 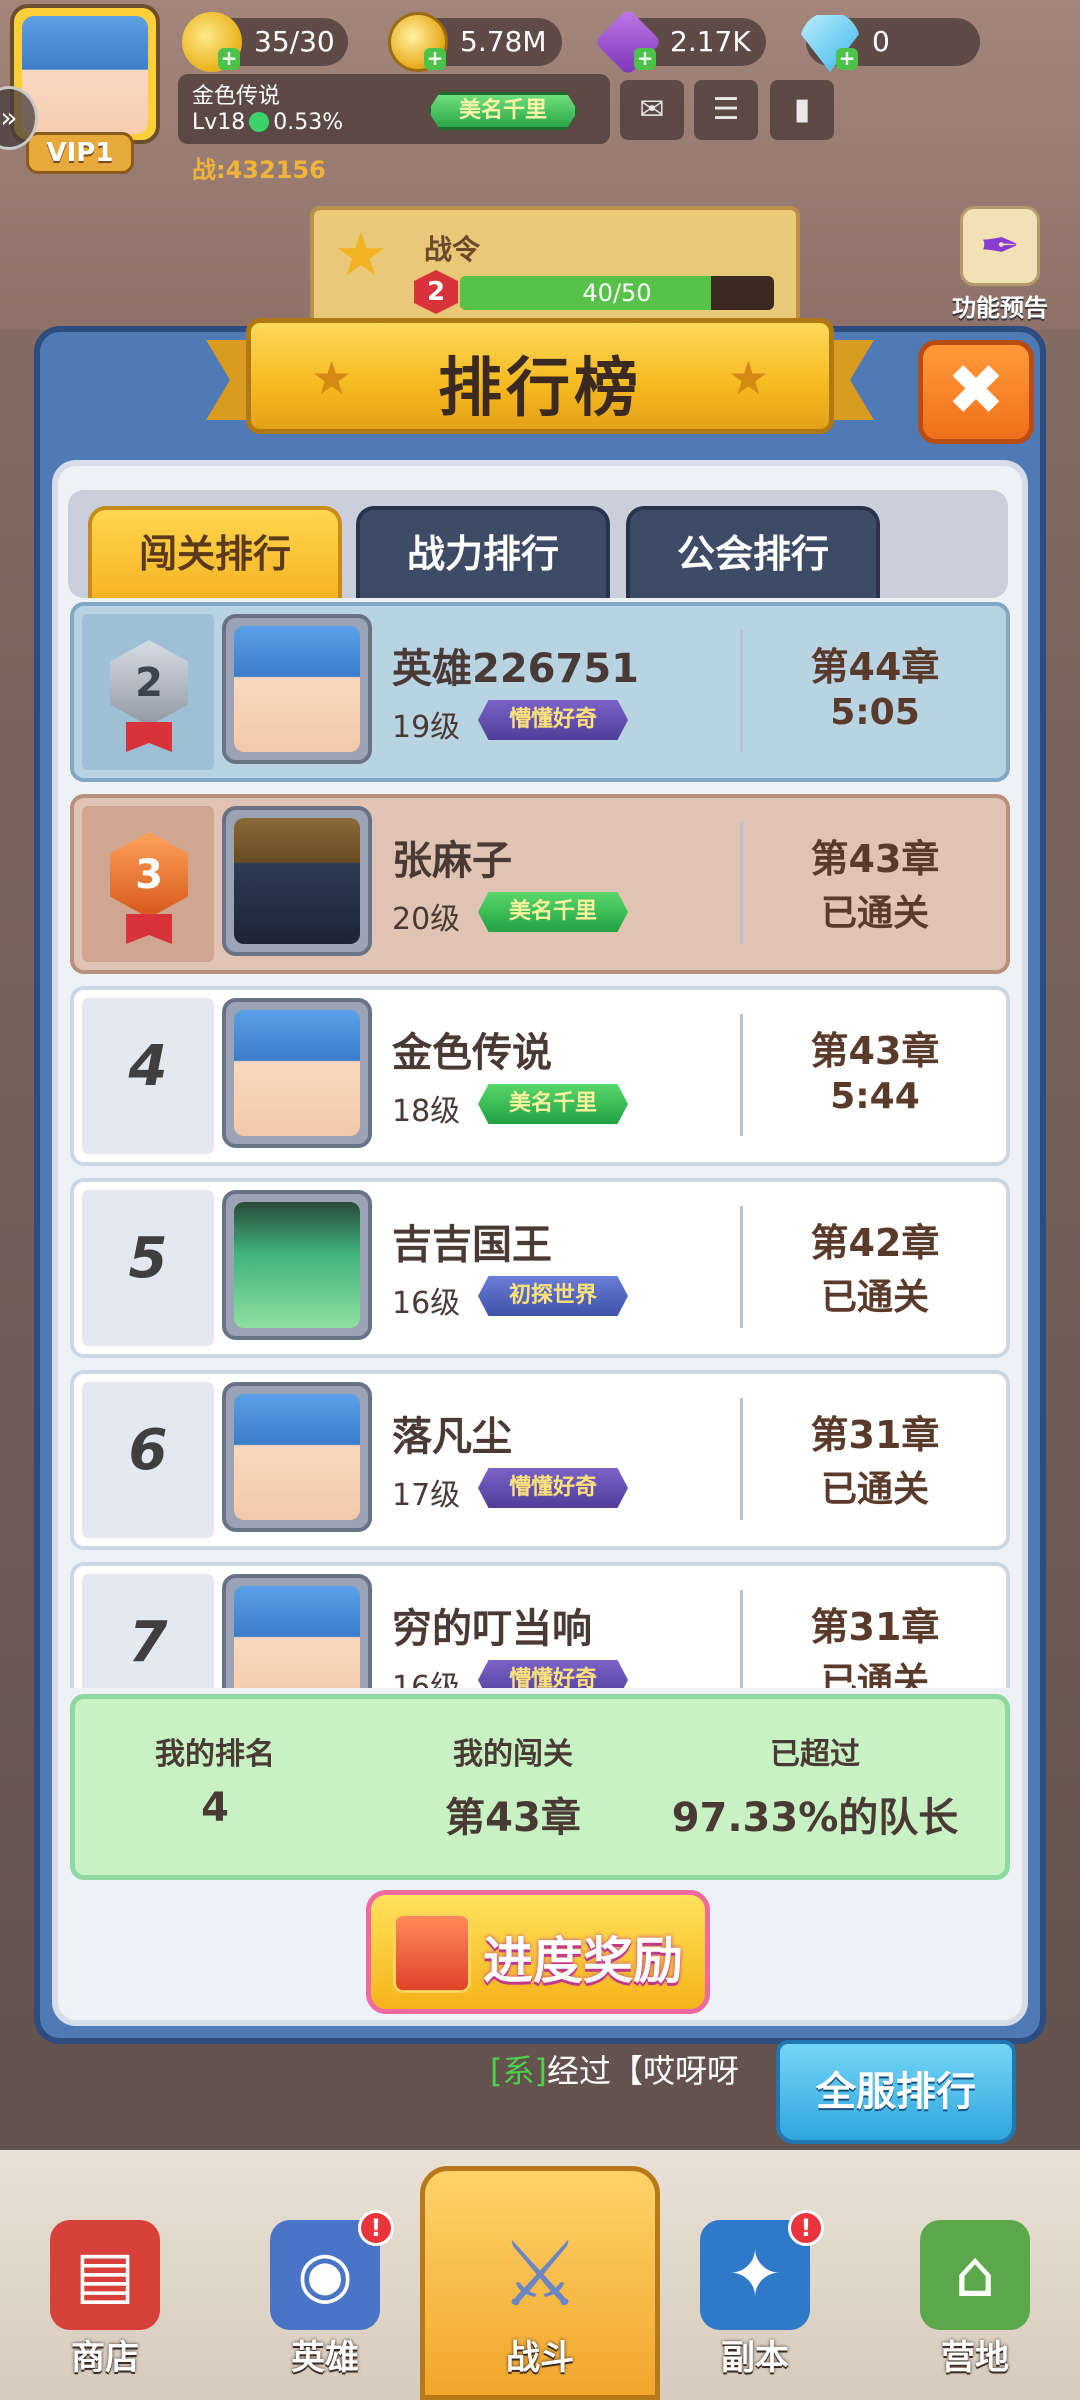 What do you see at coordinates (875, 859) in the screenshot?
I see `chapter-reached: 第43章` at bounding box center [875, 859].